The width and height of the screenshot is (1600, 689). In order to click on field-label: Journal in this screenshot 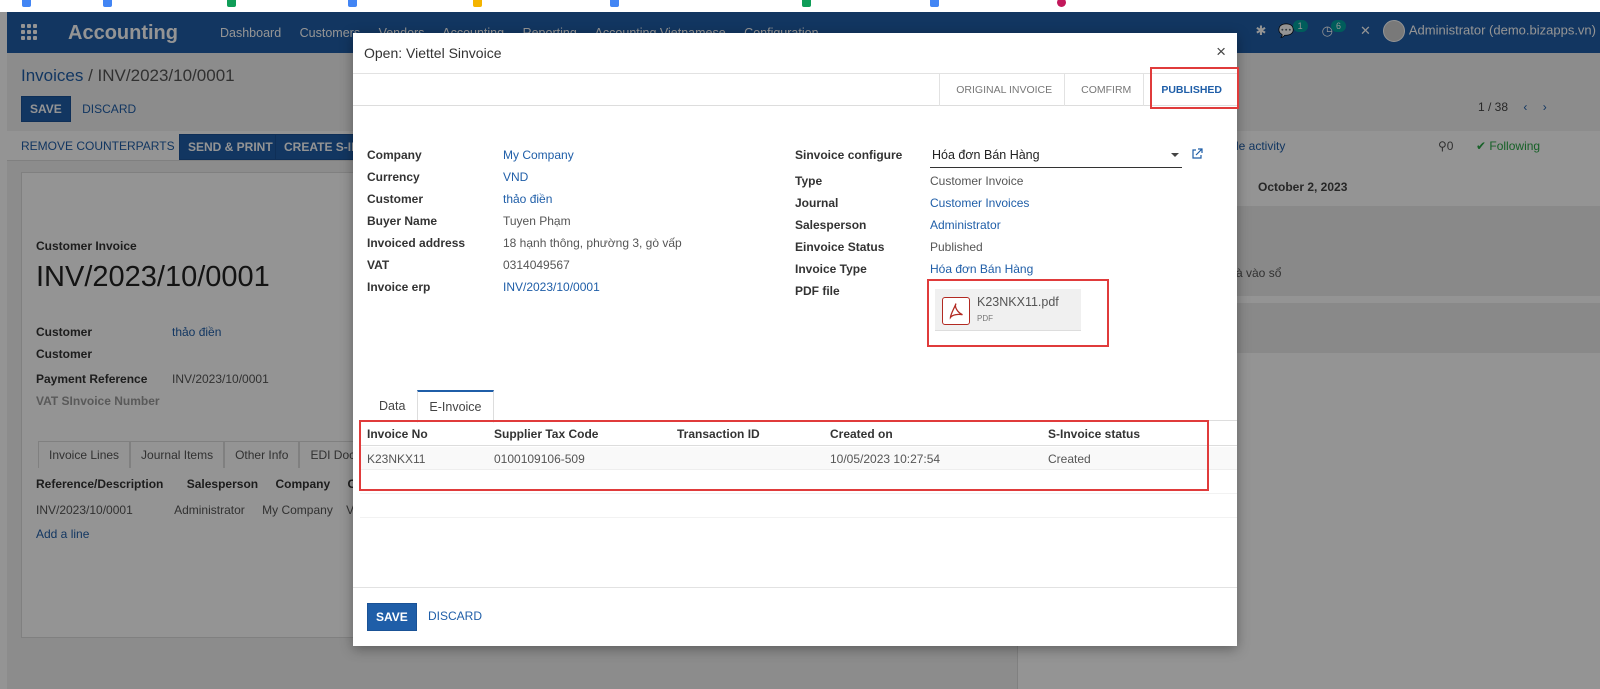, I will do `click(817, 203)`.